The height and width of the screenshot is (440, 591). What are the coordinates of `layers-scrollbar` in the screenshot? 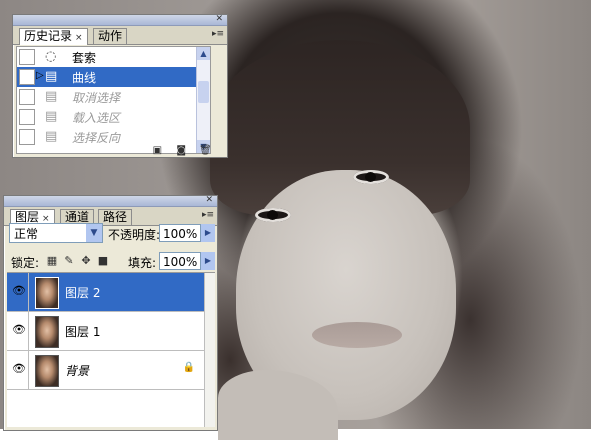 It's located at (209, 350).